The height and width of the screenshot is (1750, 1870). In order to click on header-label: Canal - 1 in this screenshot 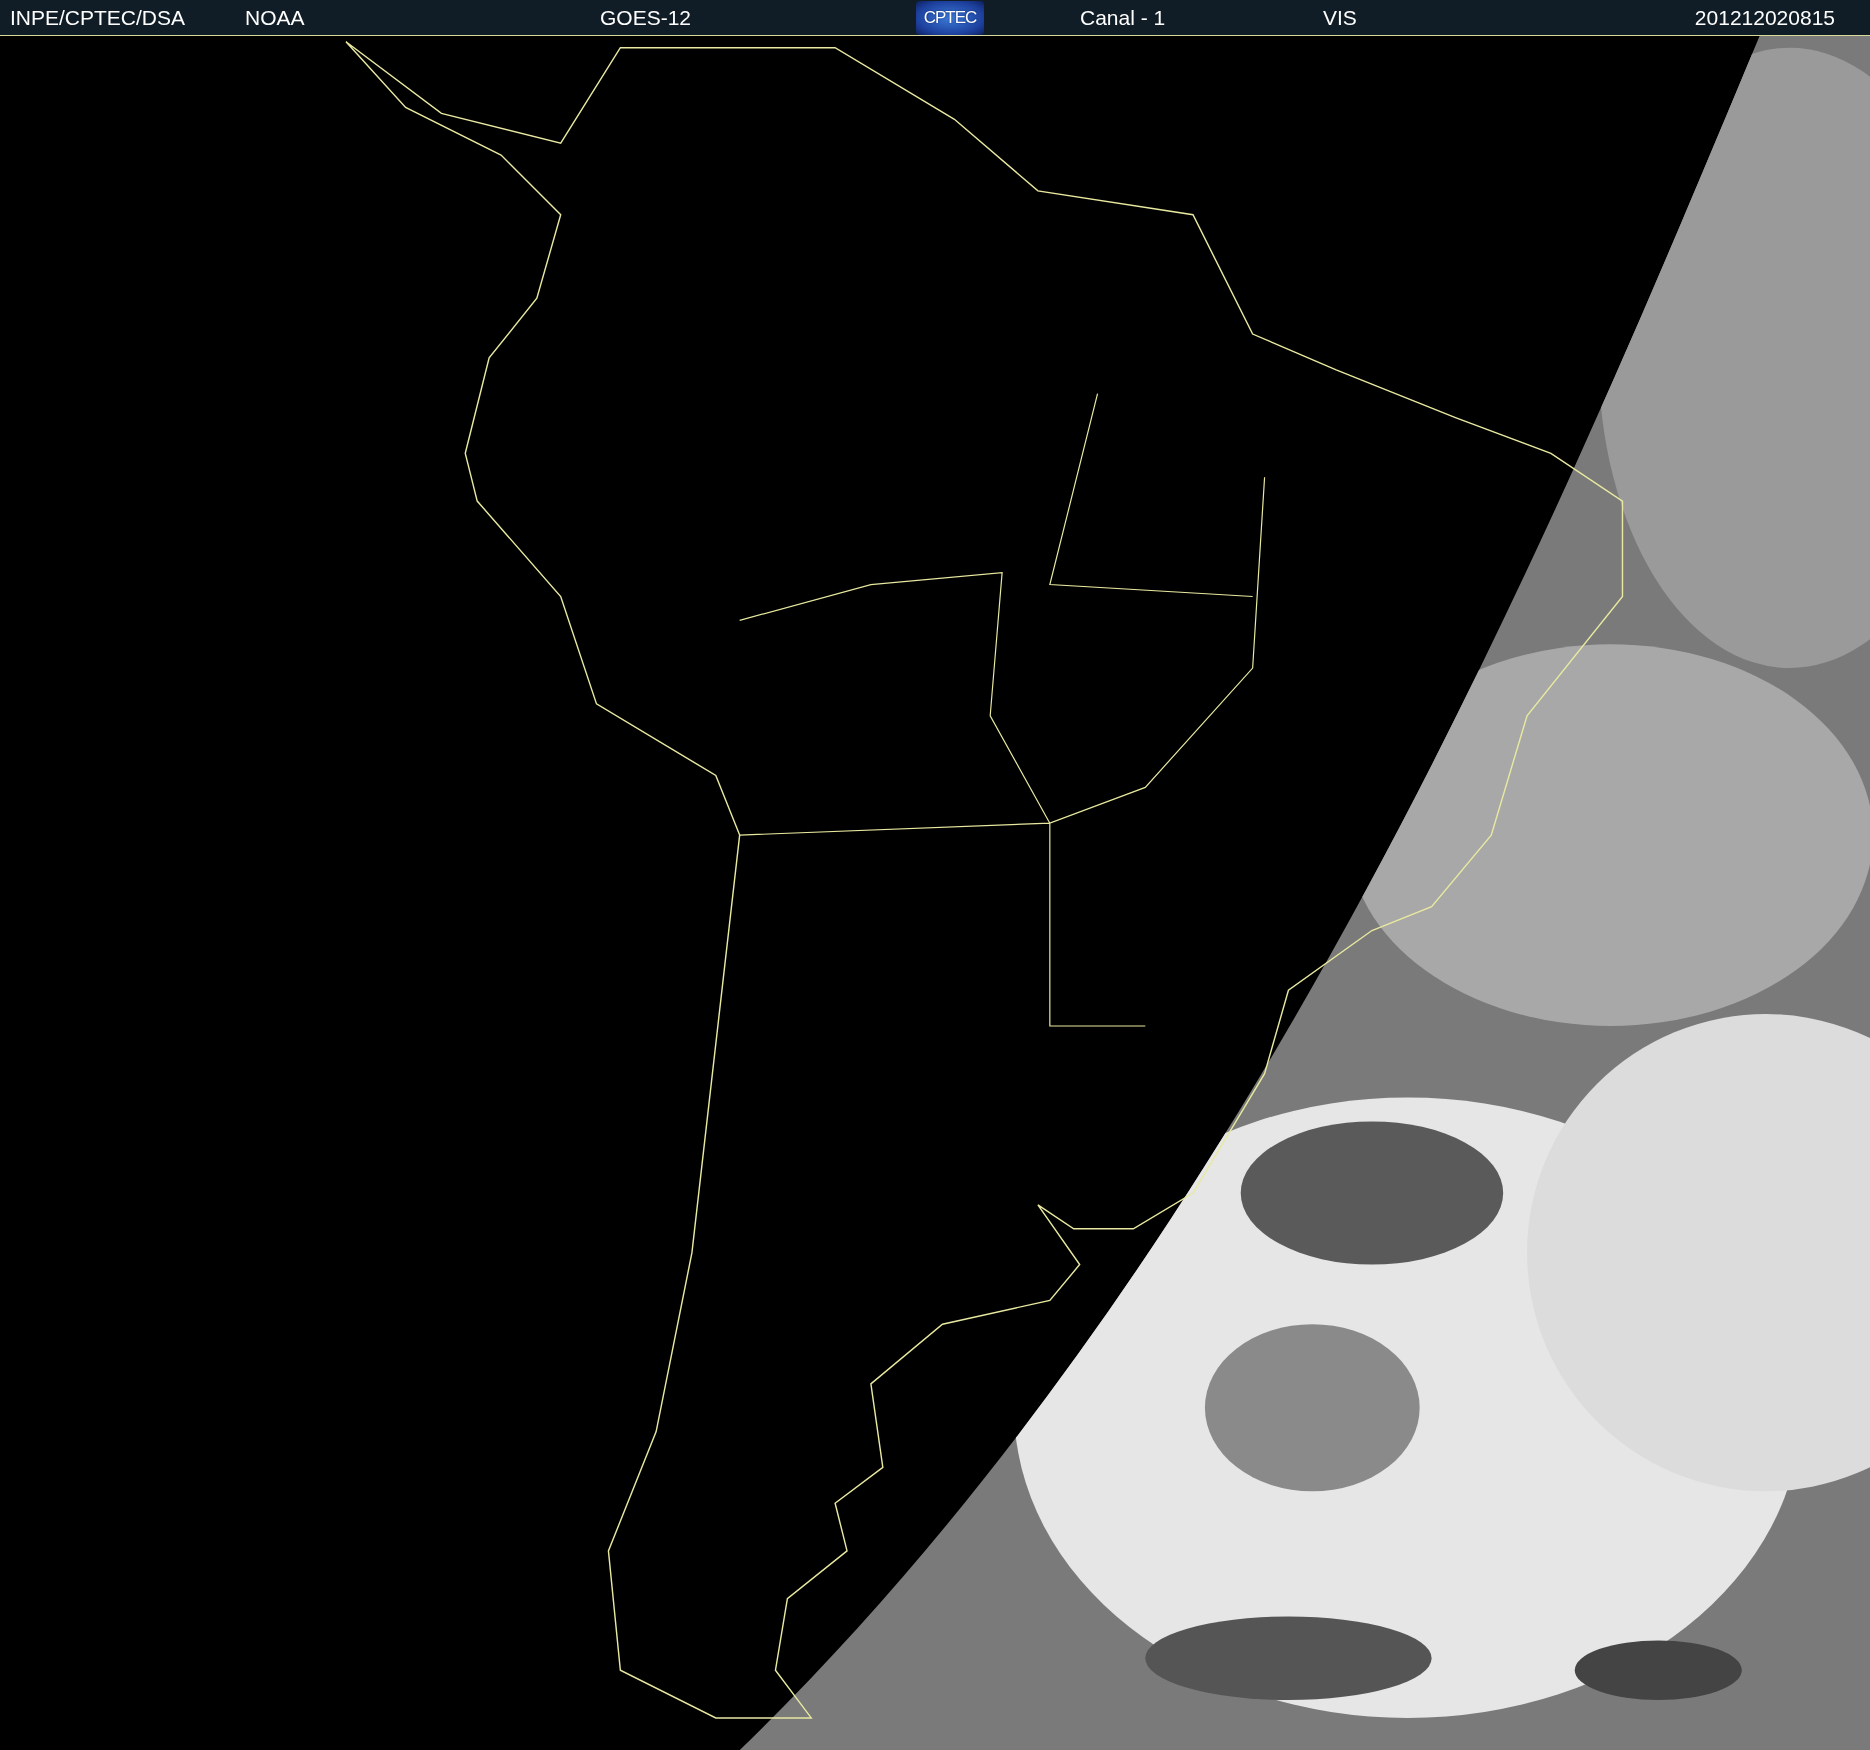, I will do `click(1123, 17)`.